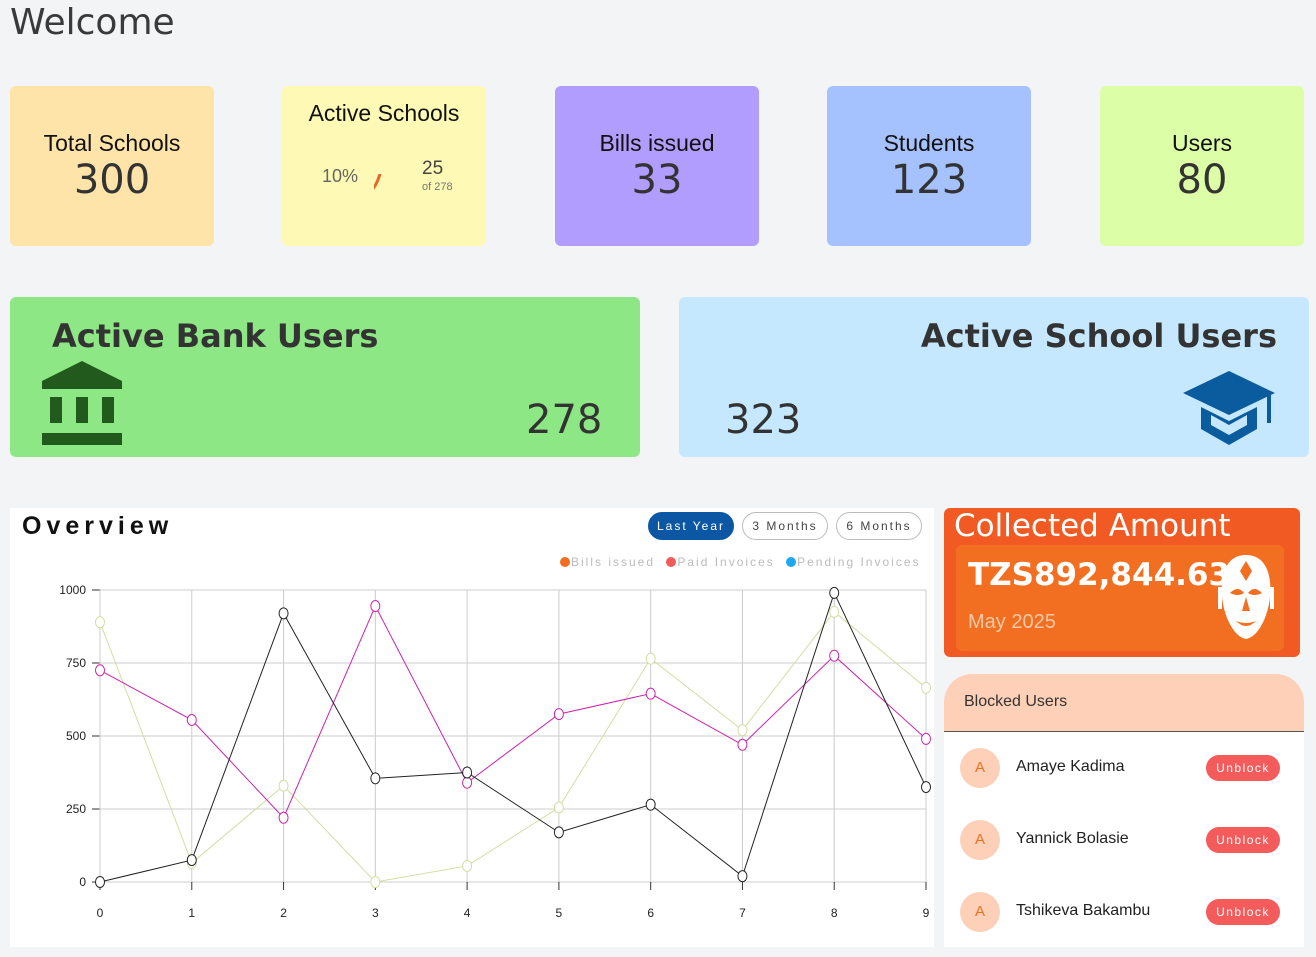 The image size is (1316, 957). Describe the element at coordinates (1246, 597) in the screenshot. I see `mask-icon` at that location.